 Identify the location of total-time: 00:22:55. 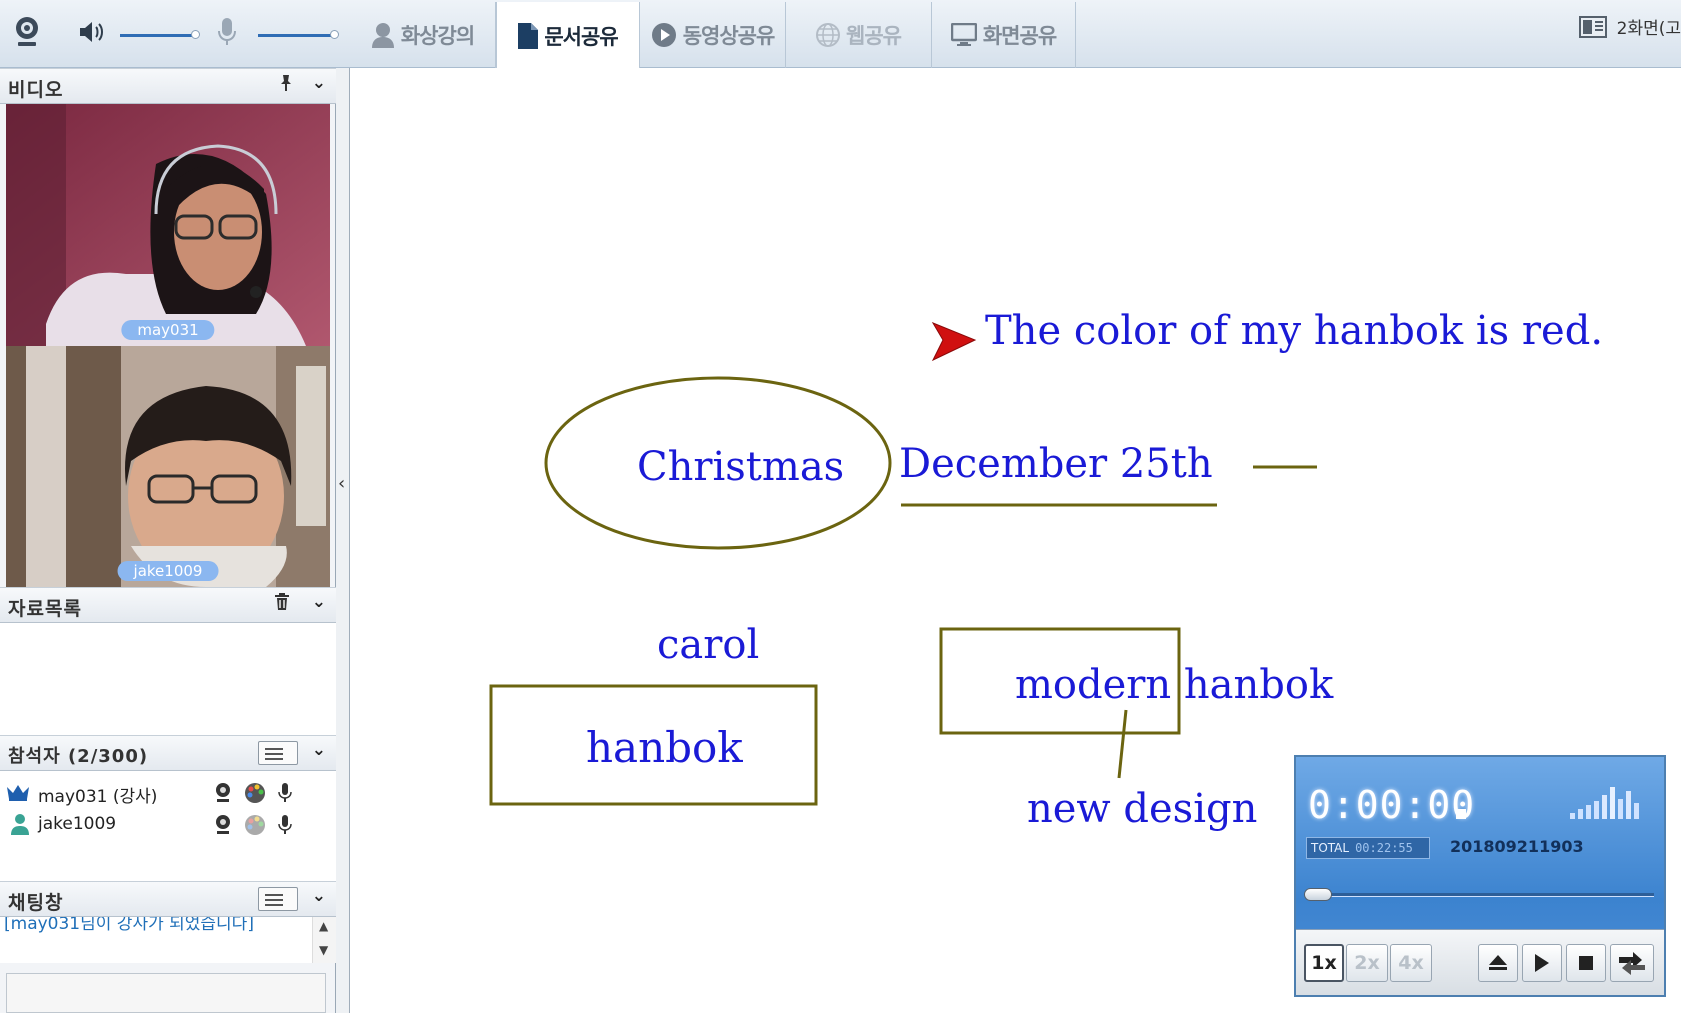
(1384, 848).